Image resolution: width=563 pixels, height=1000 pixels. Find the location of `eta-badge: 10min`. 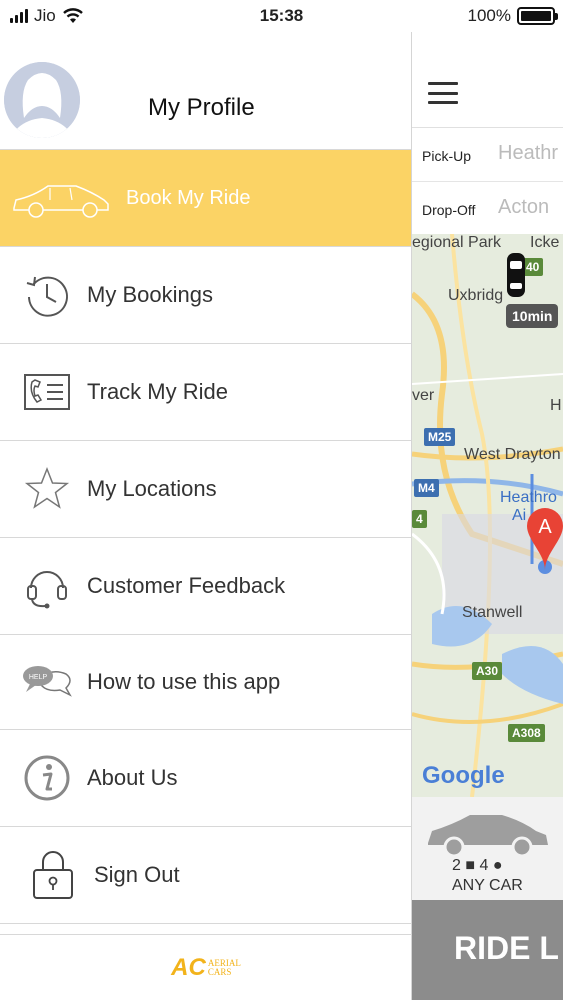

eta-badge: 10min is located at coordinates (532, 316).